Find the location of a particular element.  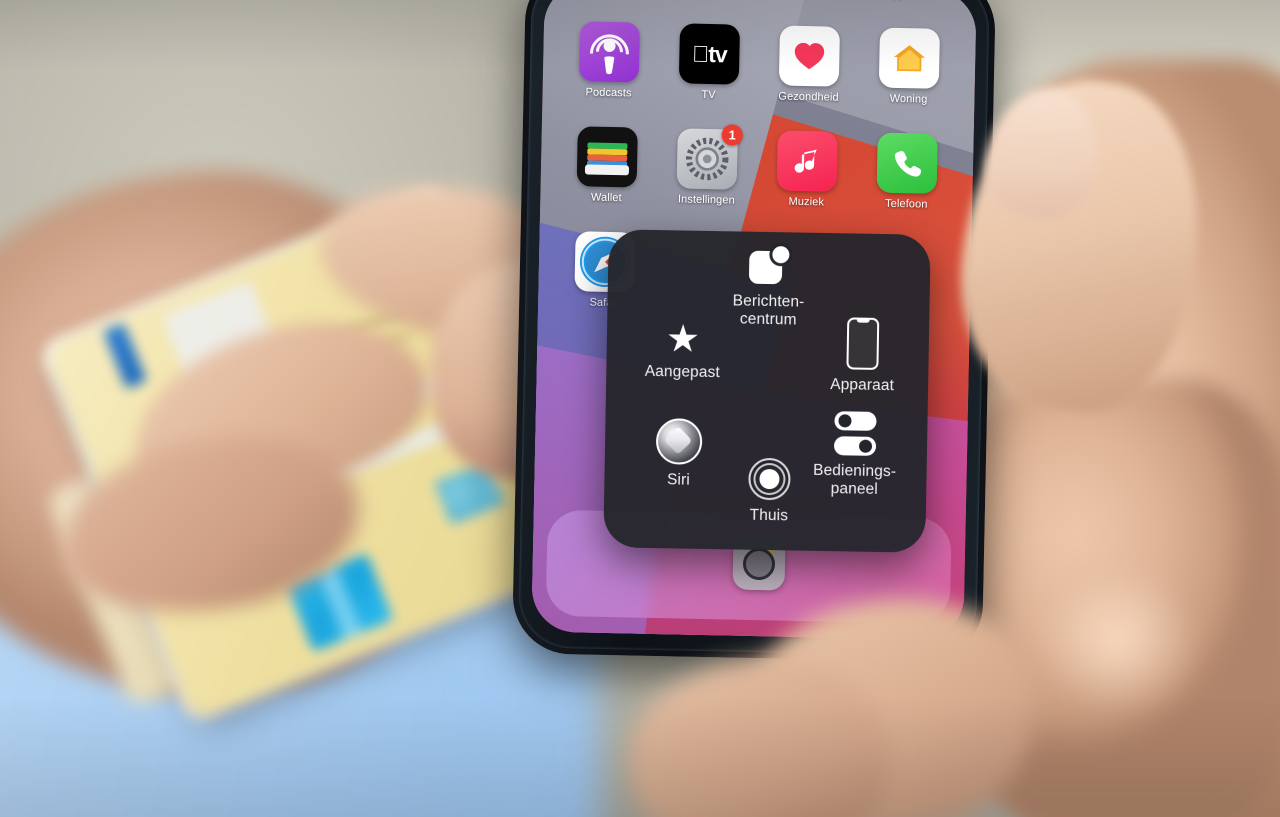

assistive-touch-item-device: Apparaat is located at coordinates (862, 356).